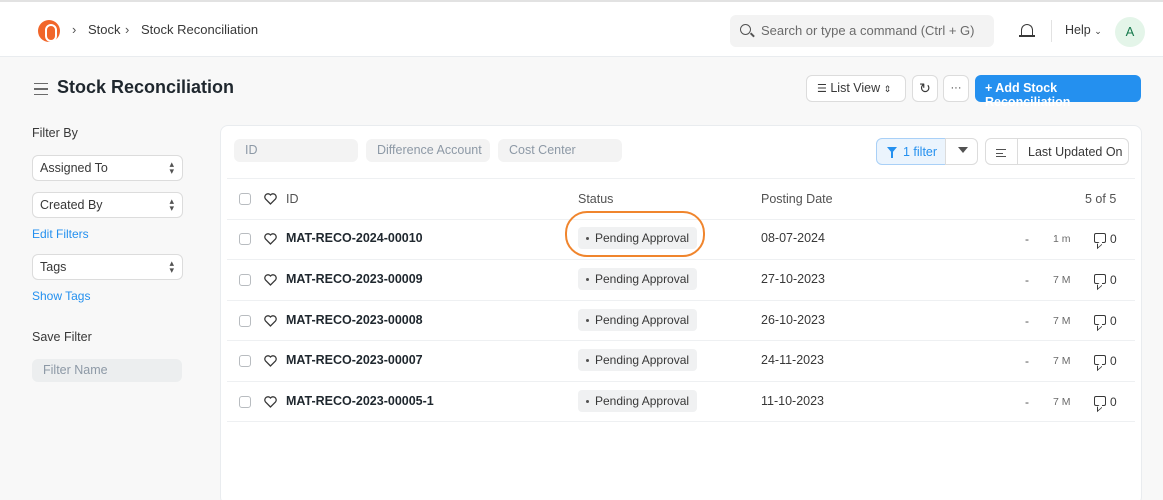  I want to click on list-view-label: List View, so click(855, 88).